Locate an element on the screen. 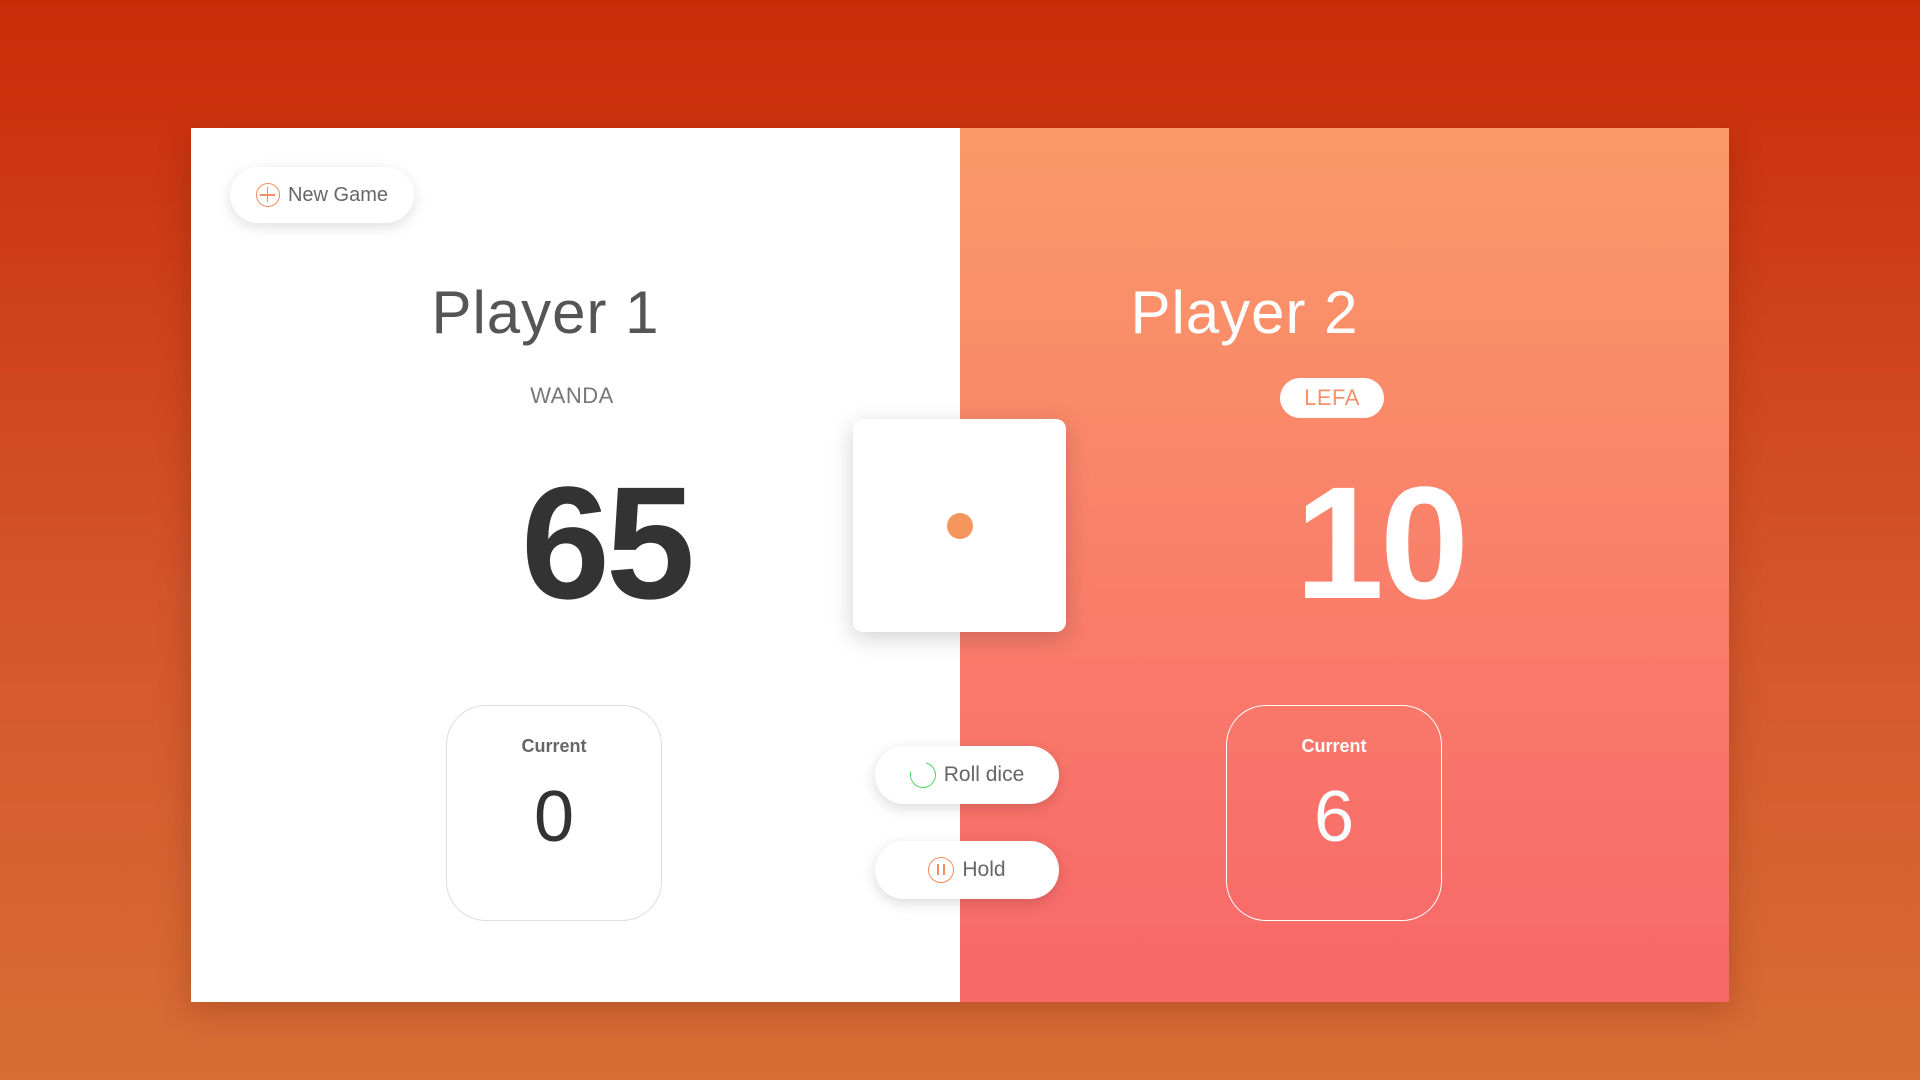  player-2-current-value: 6 is located at coordinates (1334, 817).